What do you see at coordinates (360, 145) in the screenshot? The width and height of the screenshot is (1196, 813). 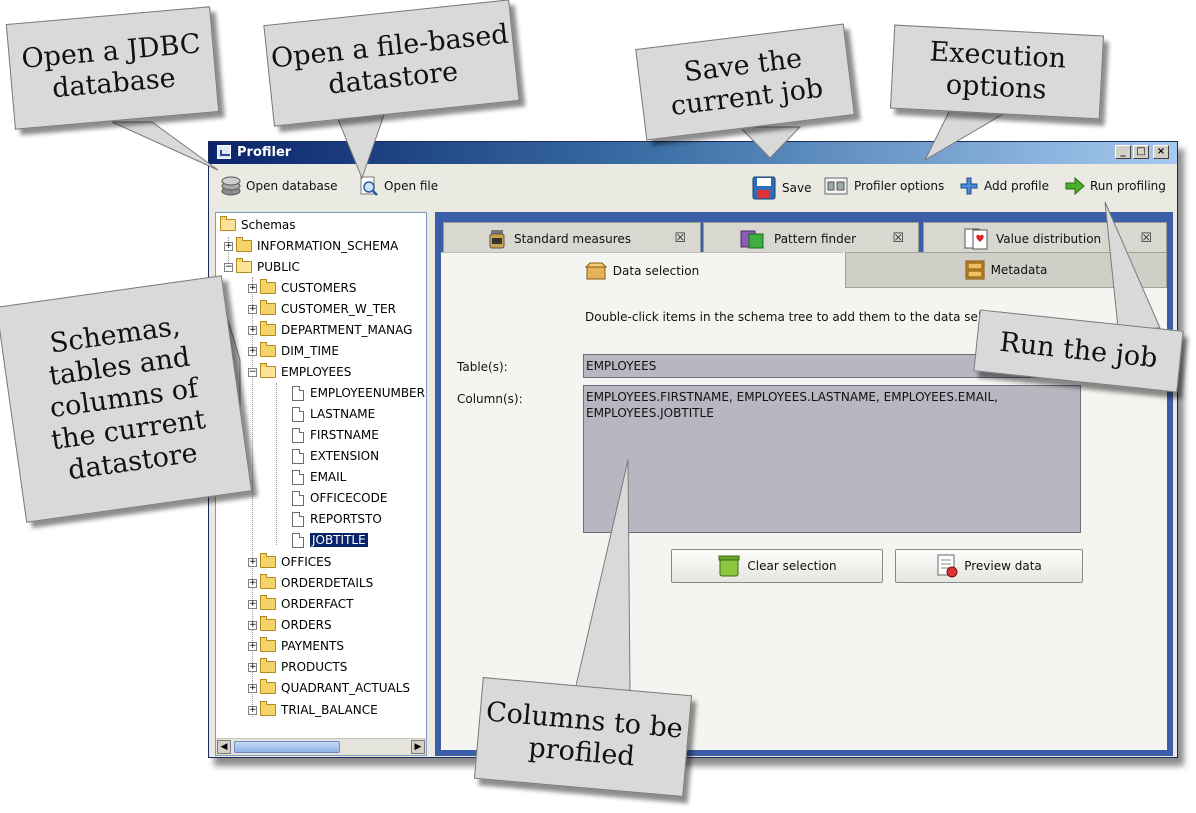 I see `pointer-open-file` at bounding box center [360, 145].